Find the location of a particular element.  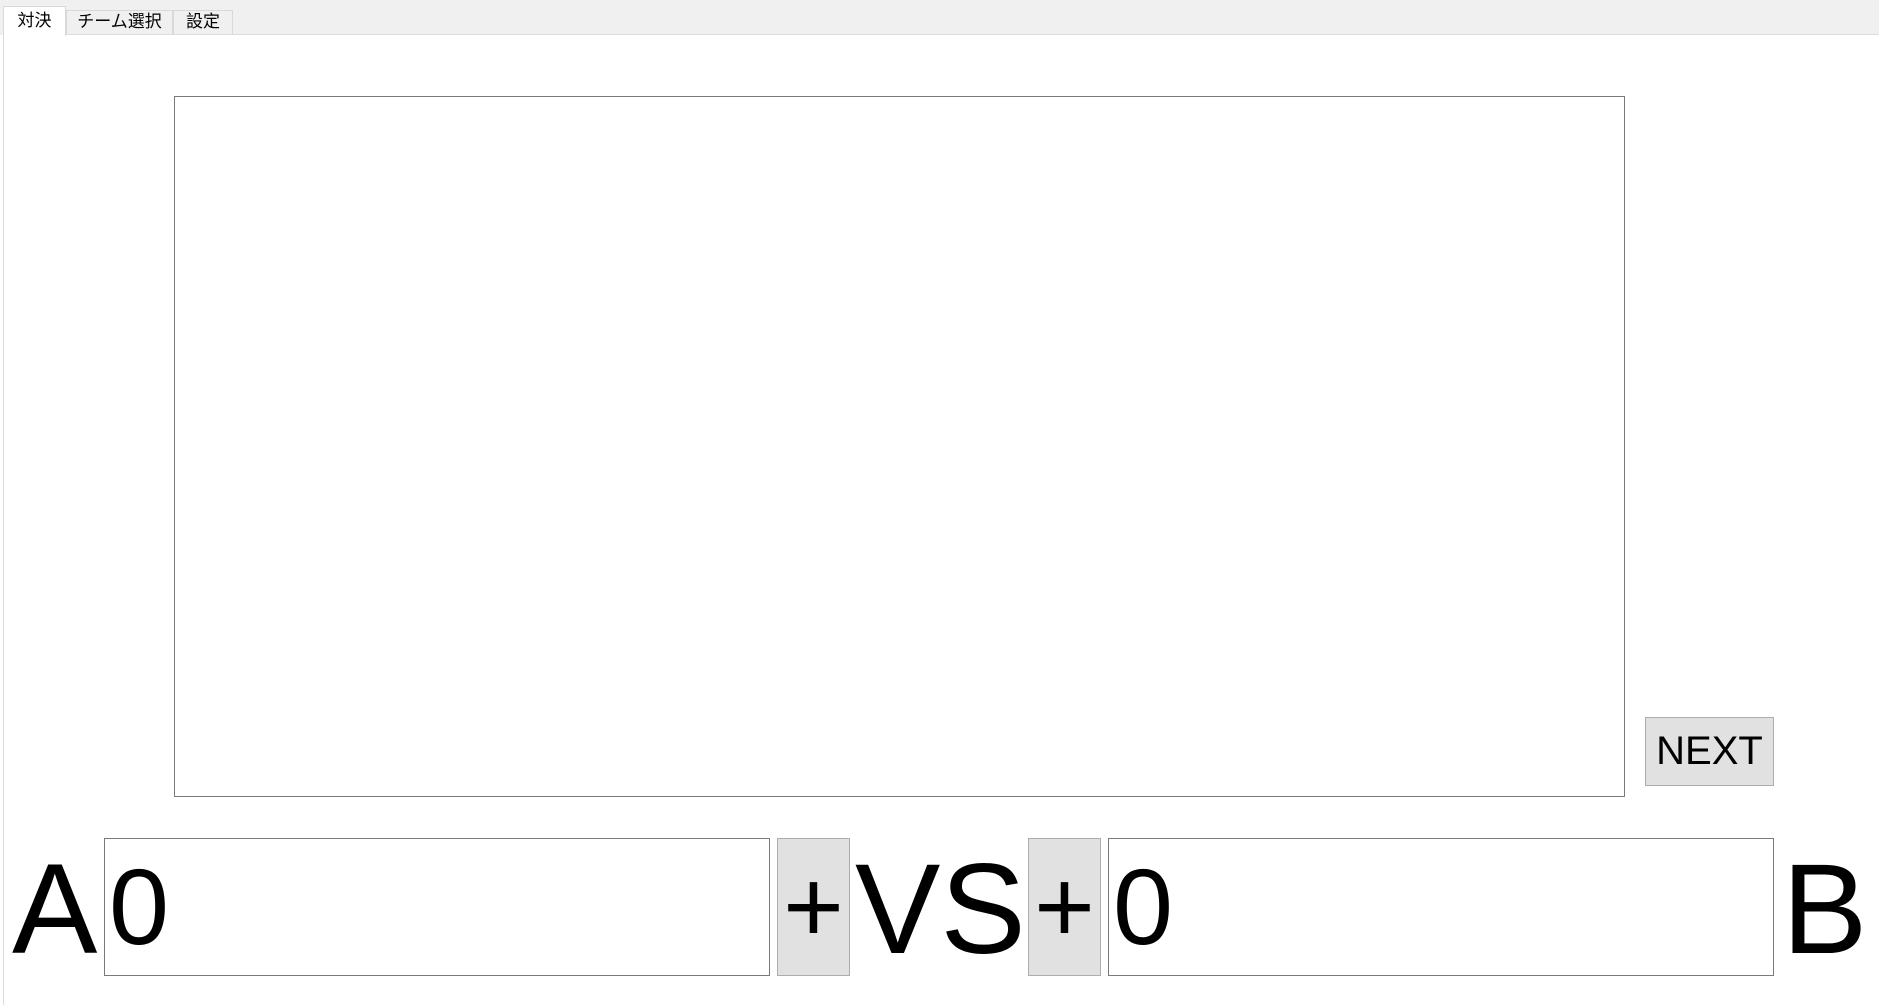

team-b-plus-button: + is located at coordinates (1064, 907).